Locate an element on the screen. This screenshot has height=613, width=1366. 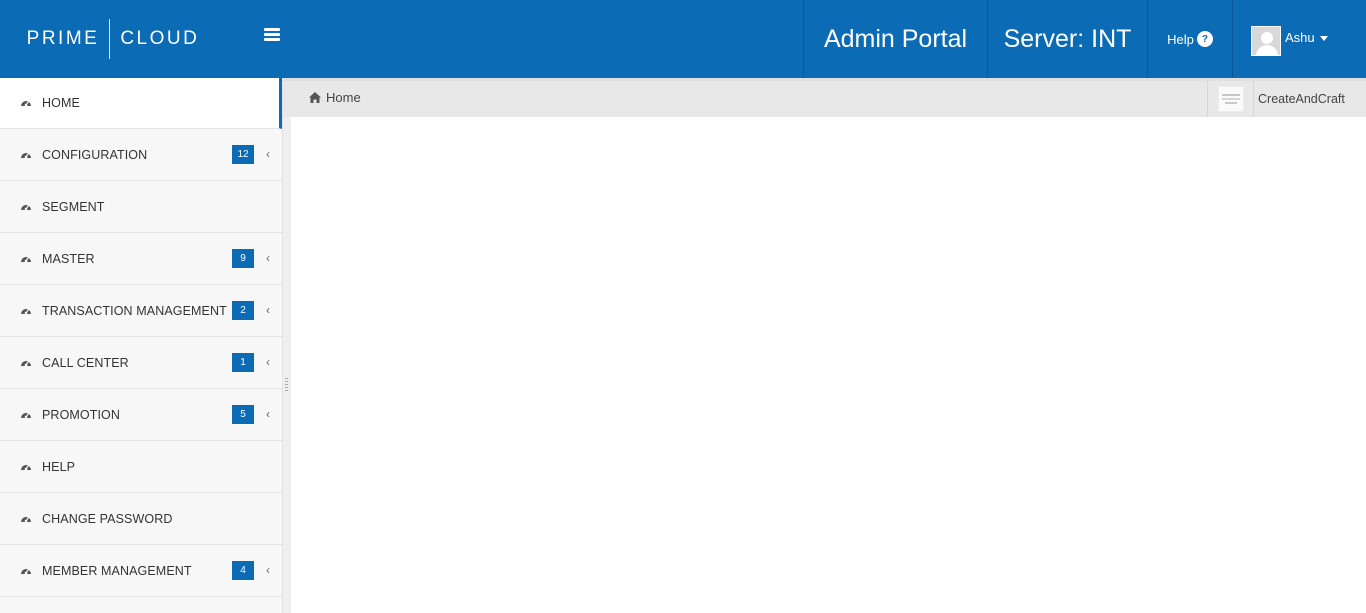
breadcrumb: Home CreateAndCraft is located at coordinates (824, 97).